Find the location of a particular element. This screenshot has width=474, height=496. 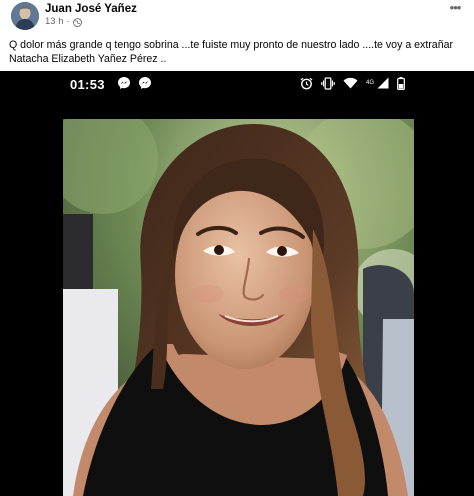

author-name: Juan José Yañez is located at coordinates (91, 9).